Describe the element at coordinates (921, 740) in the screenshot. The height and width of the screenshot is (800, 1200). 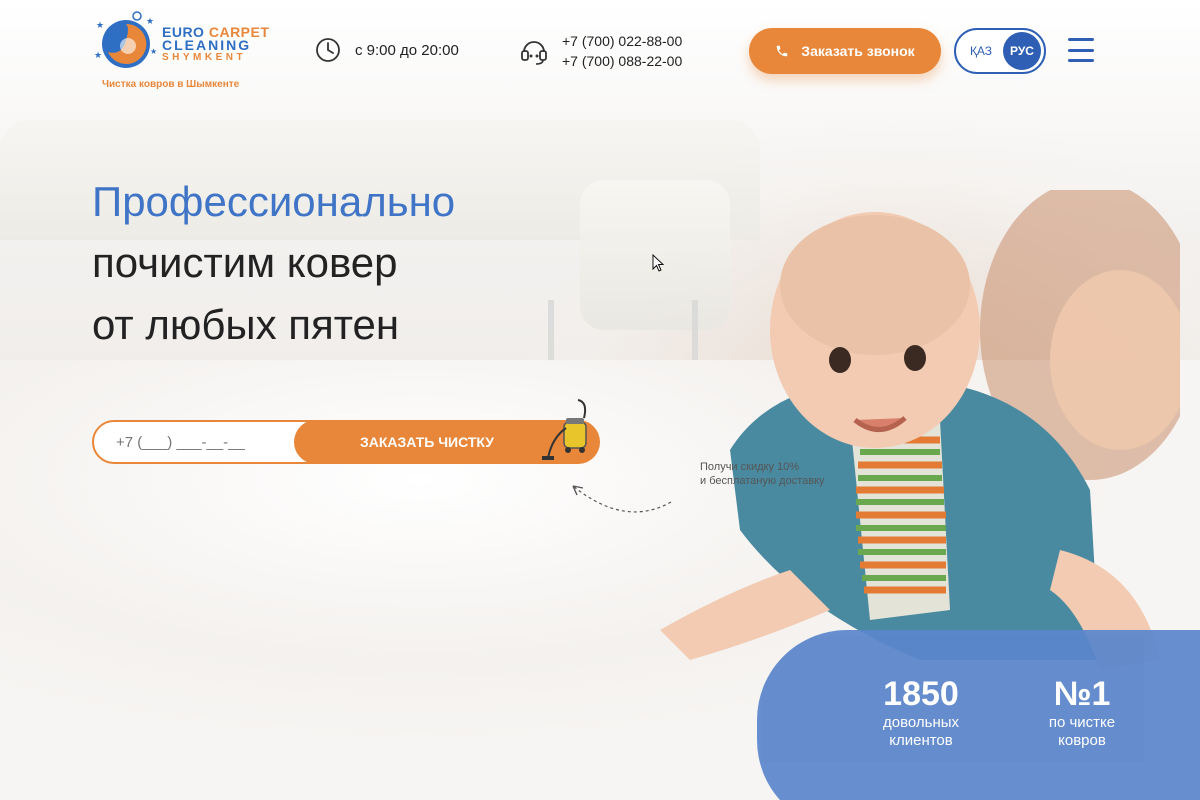
I see `stat-clients-label-2: клиентов` at that location.